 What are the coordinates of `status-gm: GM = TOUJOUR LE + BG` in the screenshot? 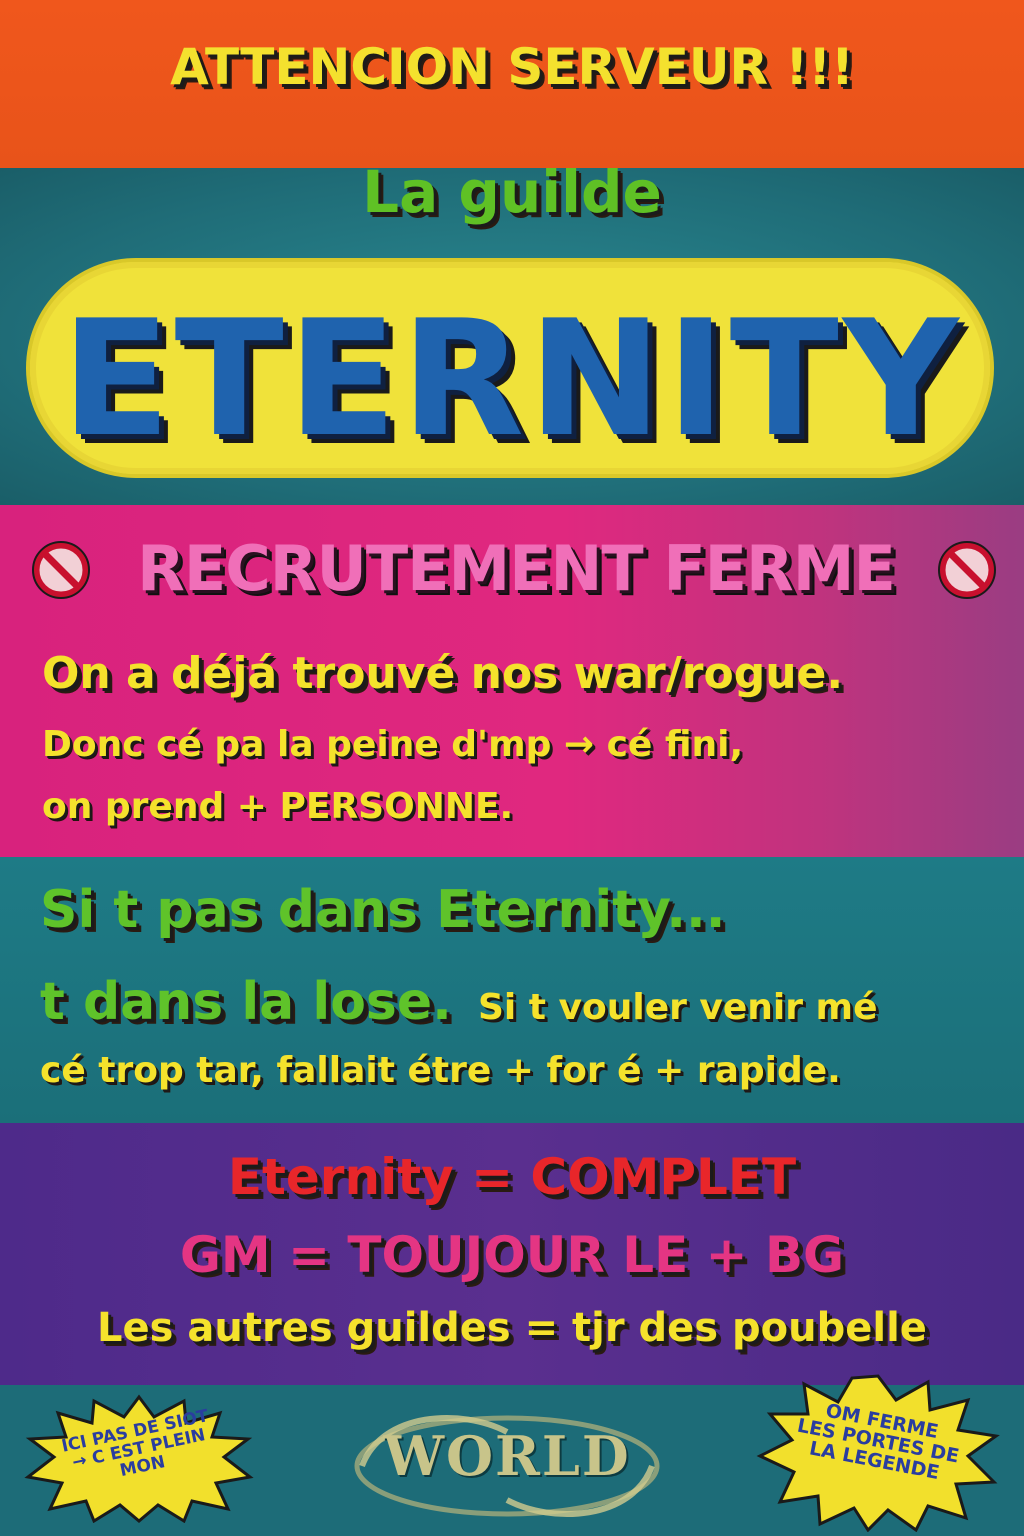 It's located at (512, 1255).